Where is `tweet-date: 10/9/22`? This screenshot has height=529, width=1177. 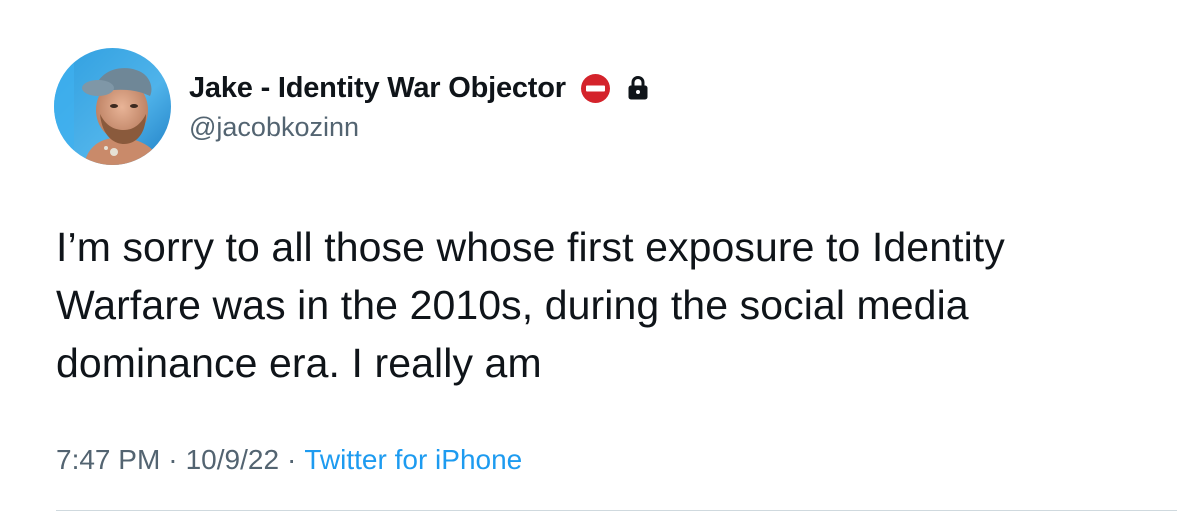 tweet-date: 10/9/22 is located at coordinates (232, 460).